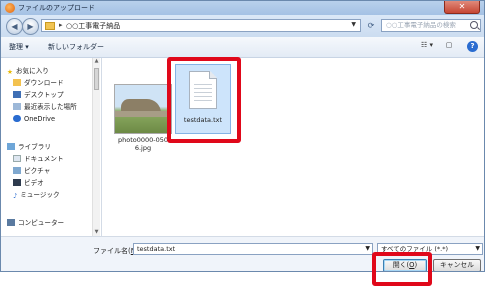  I want to click on video-icon, so click(17, 182).